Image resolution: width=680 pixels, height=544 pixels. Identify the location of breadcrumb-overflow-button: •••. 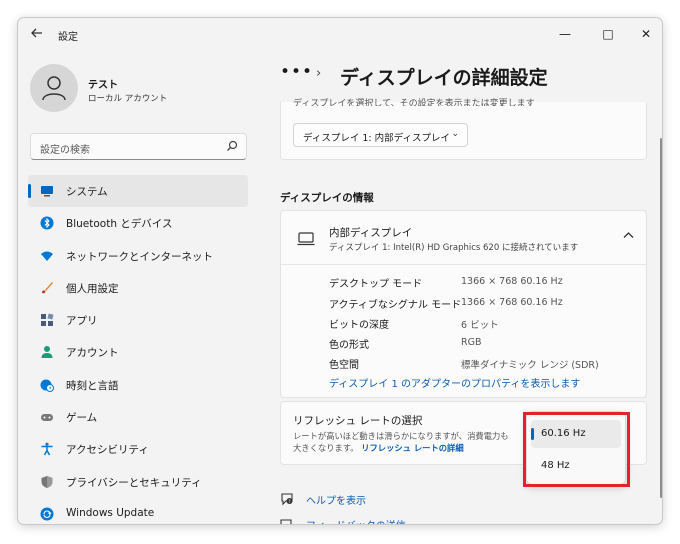
(296, 72).